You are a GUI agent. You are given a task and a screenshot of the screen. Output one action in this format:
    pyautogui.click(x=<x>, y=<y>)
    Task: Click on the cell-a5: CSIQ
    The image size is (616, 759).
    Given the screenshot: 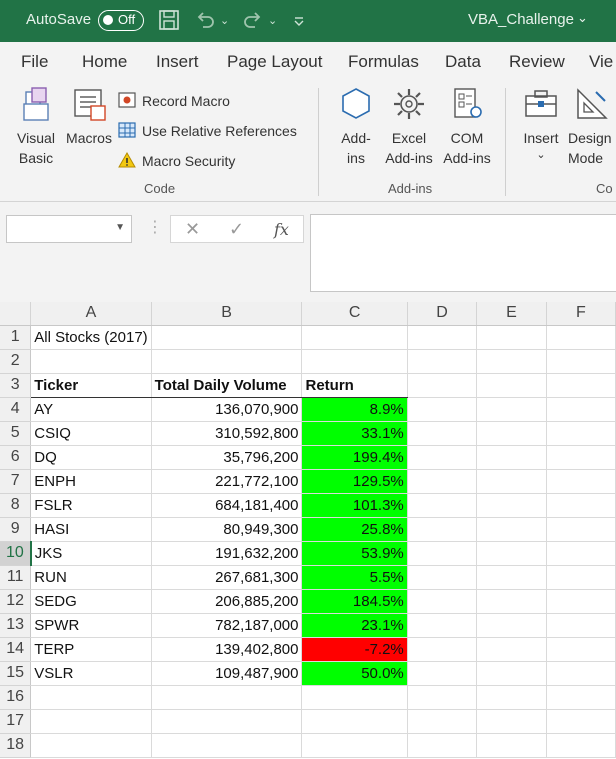 What is the action you would take?
    pyautogui.click(x=91, y=433)
    